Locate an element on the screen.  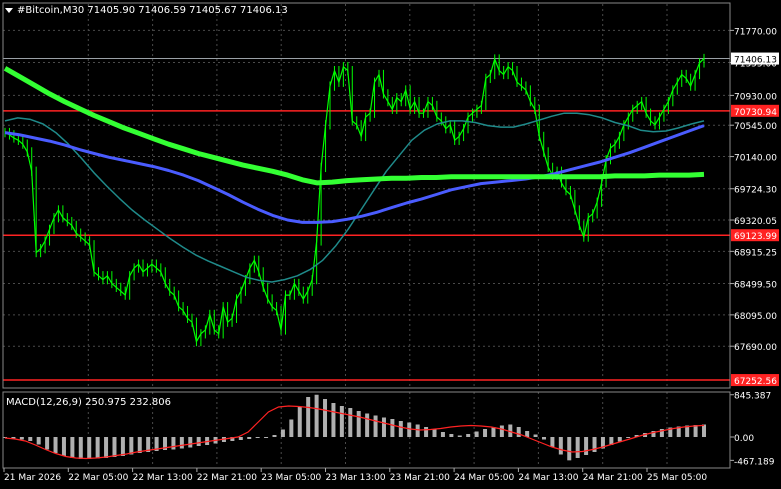
y-tick-label: 70545.00 is located at coordinates (755, 127).